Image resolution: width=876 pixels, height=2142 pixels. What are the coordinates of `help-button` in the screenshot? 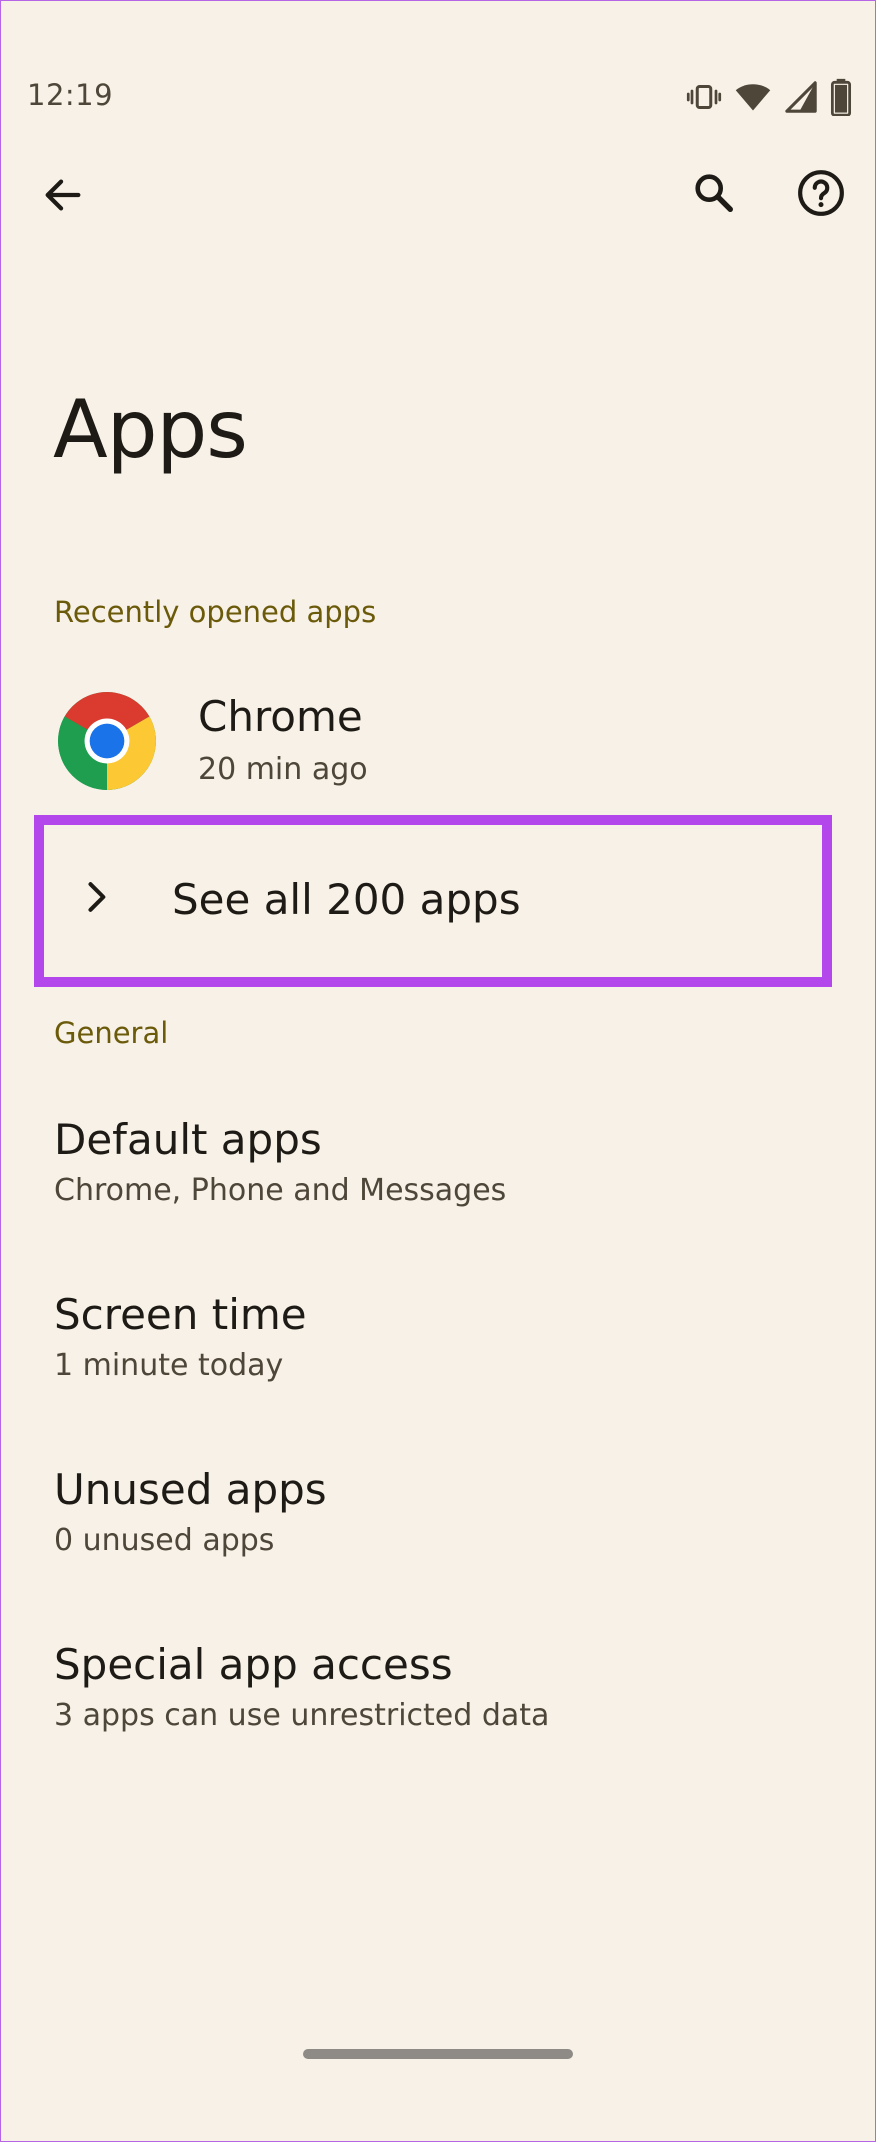 It's located at (821, 193).